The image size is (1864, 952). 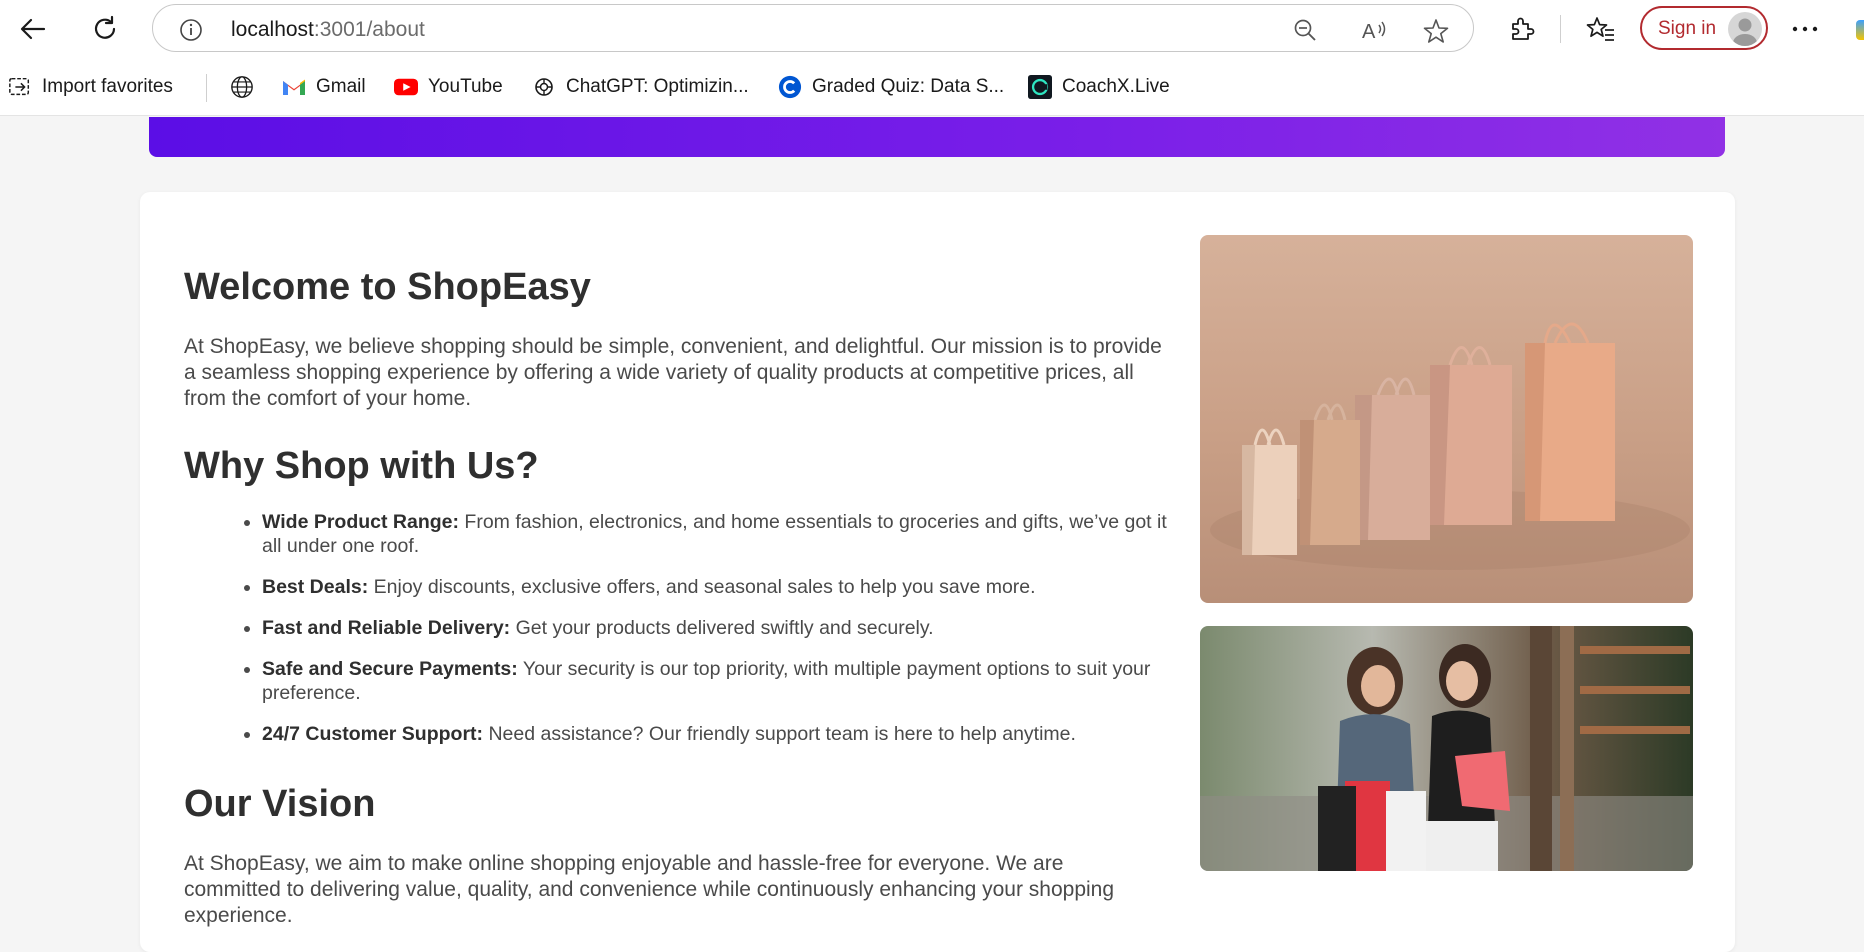 What do you see at coordinates (1116, 86) in the screenshot?
I see `bookmark-label: CoachX.Live` at bounding box center [1116, 86].